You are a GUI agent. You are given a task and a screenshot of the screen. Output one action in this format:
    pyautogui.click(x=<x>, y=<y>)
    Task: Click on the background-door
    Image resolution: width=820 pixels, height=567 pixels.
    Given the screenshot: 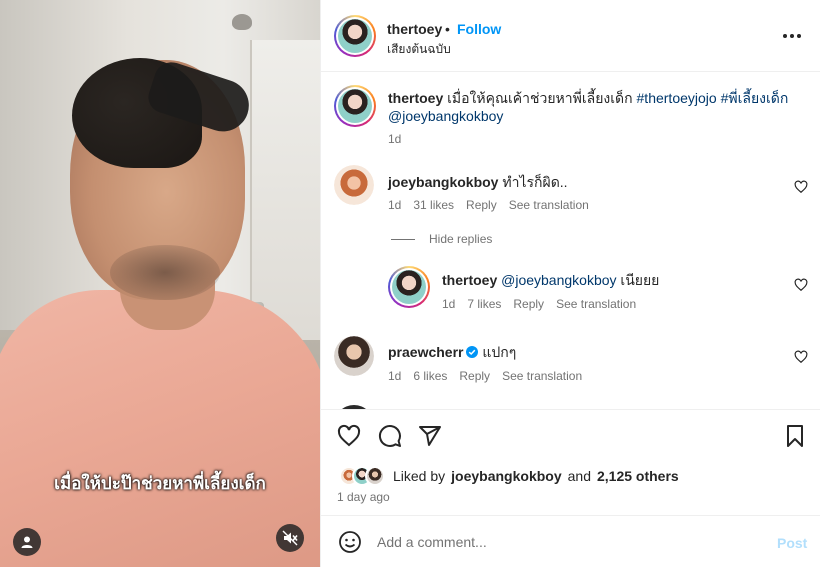 What is the action you would take?
    pyautogui.click(x=285, y=190)
    